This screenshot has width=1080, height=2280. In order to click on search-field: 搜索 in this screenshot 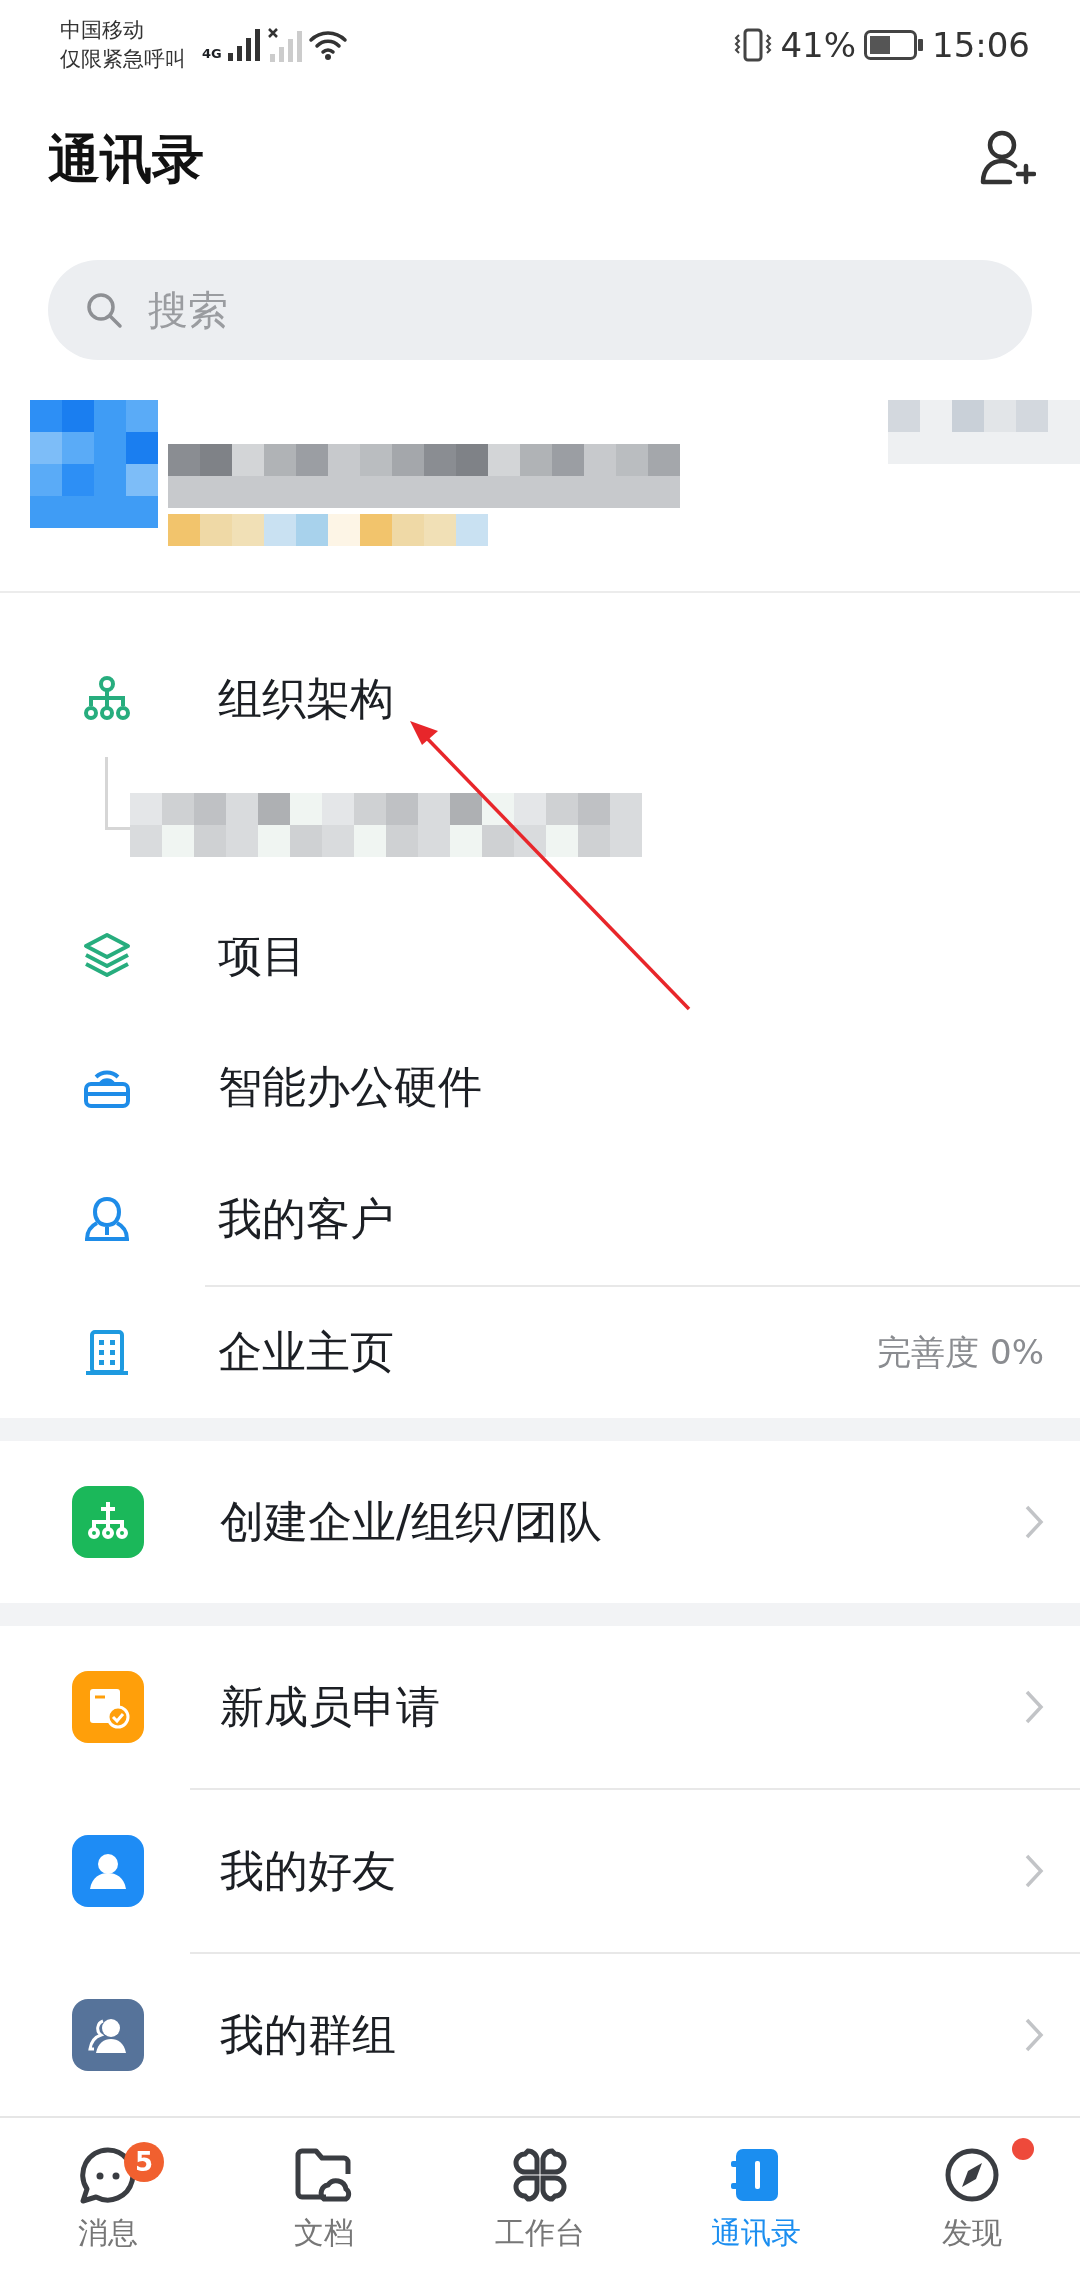, I will do `click(540, 310)`.